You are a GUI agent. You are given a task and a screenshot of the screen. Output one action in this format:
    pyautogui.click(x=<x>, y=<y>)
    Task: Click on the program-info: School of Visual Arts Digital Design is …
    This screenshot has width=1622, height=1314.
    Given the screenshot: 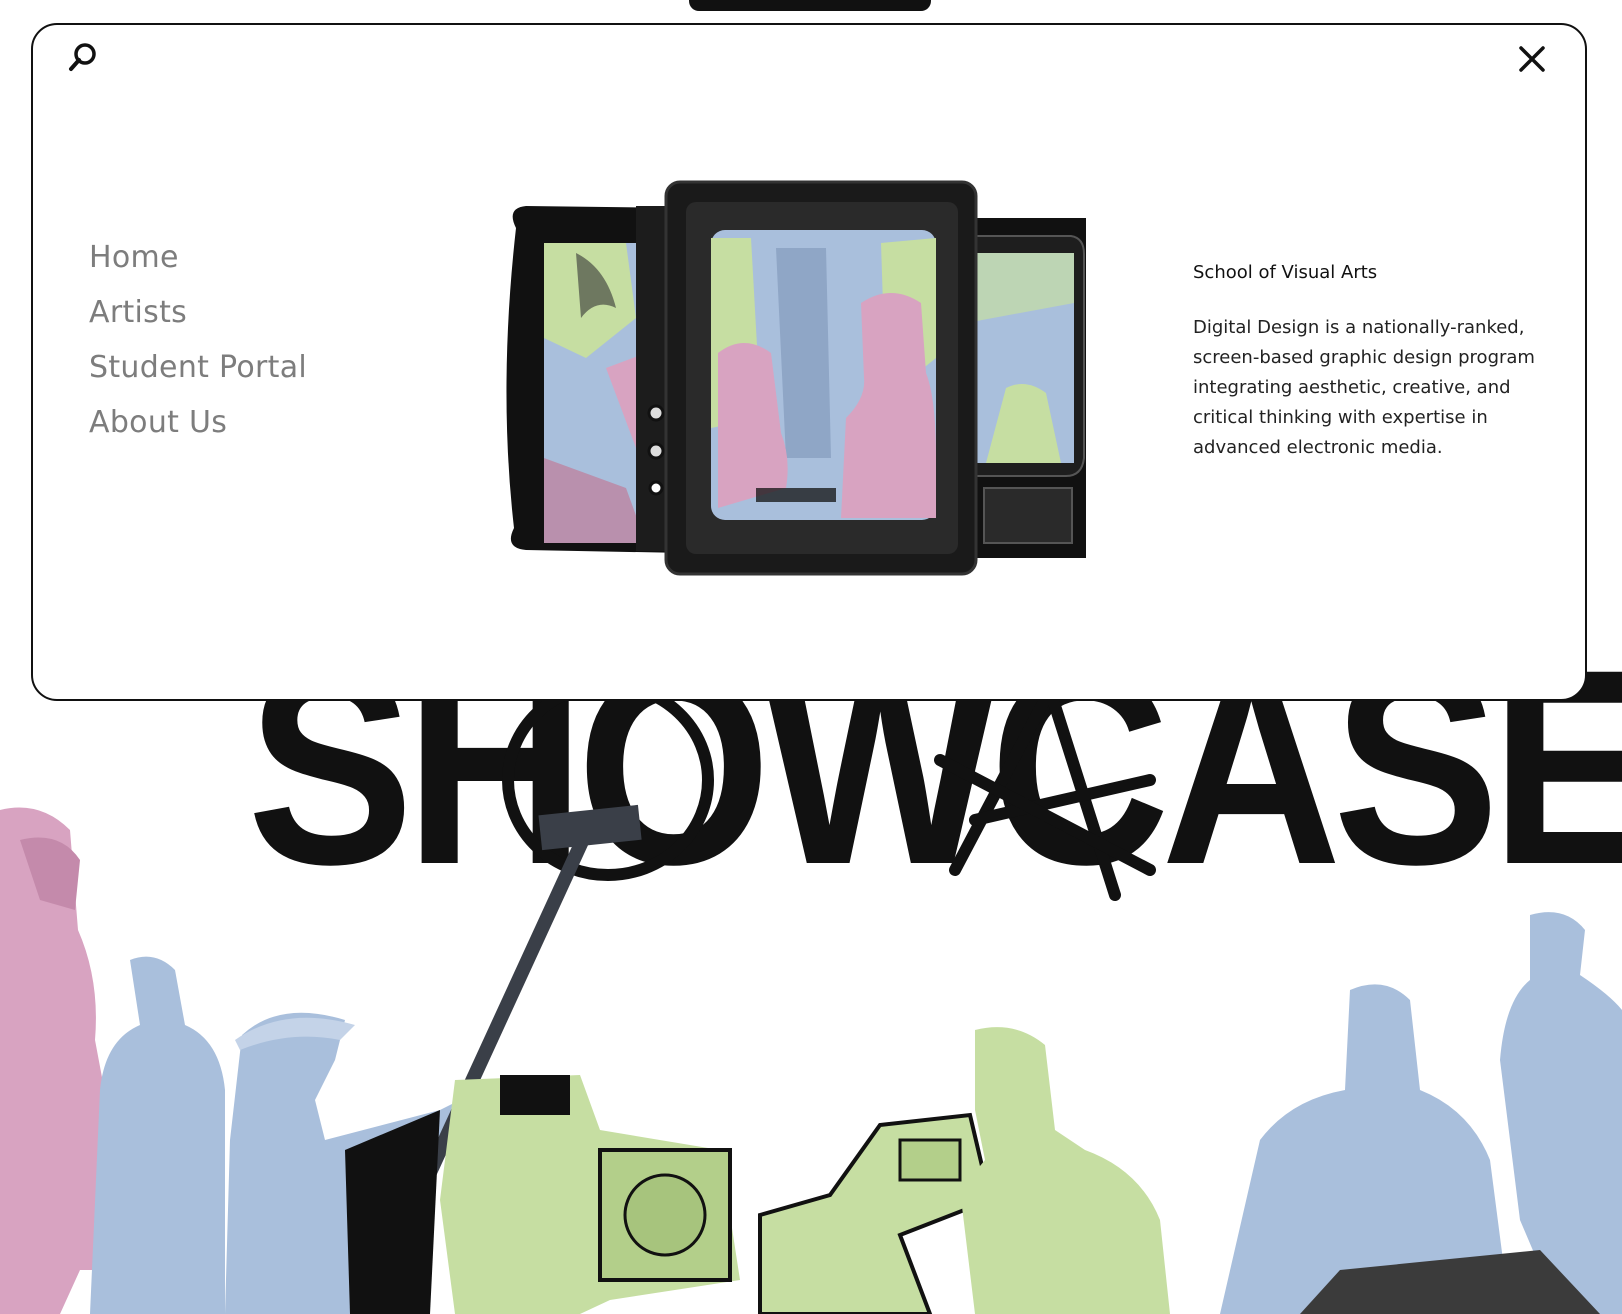 What is the action you would take?
    pyautogui.click(x=1373, y=362)
    